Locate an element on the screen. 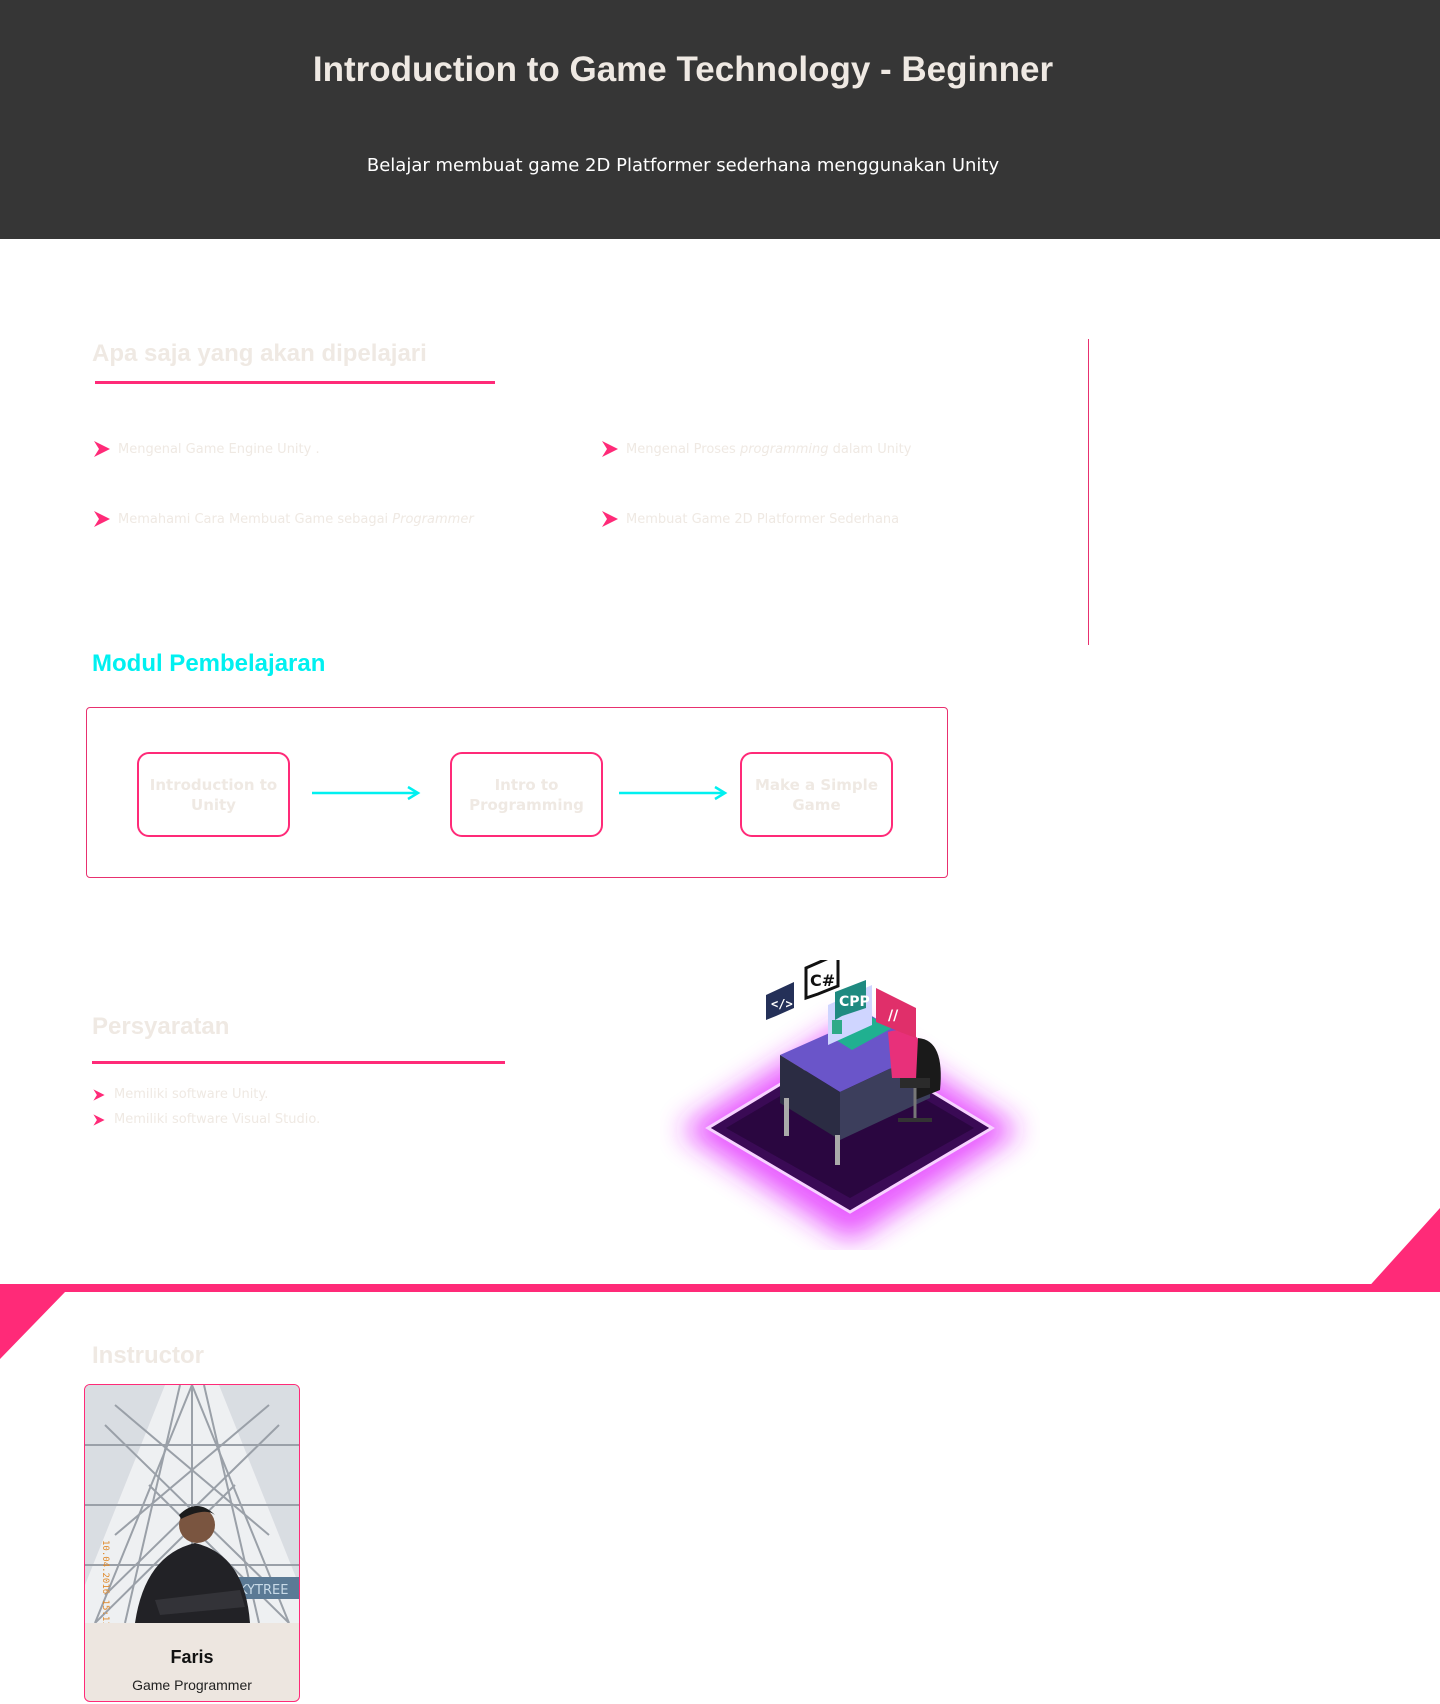 The width and height of the screenshot is (1440, 1704). requirement-text: Memiliki software Unity. is located at coordinates (191, 1094).